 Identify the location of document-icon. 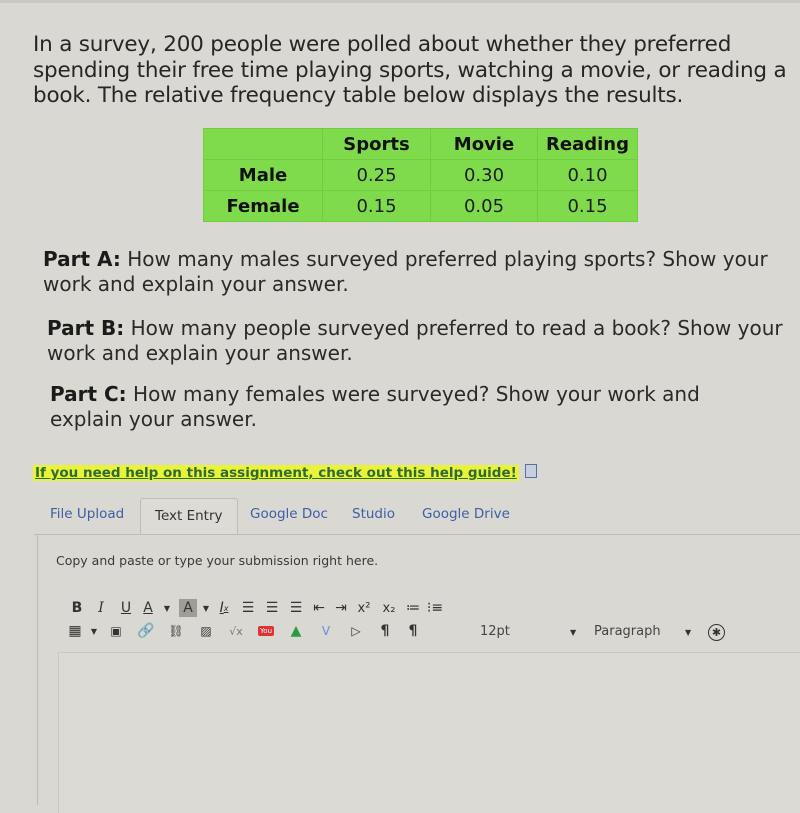
(530, 471).